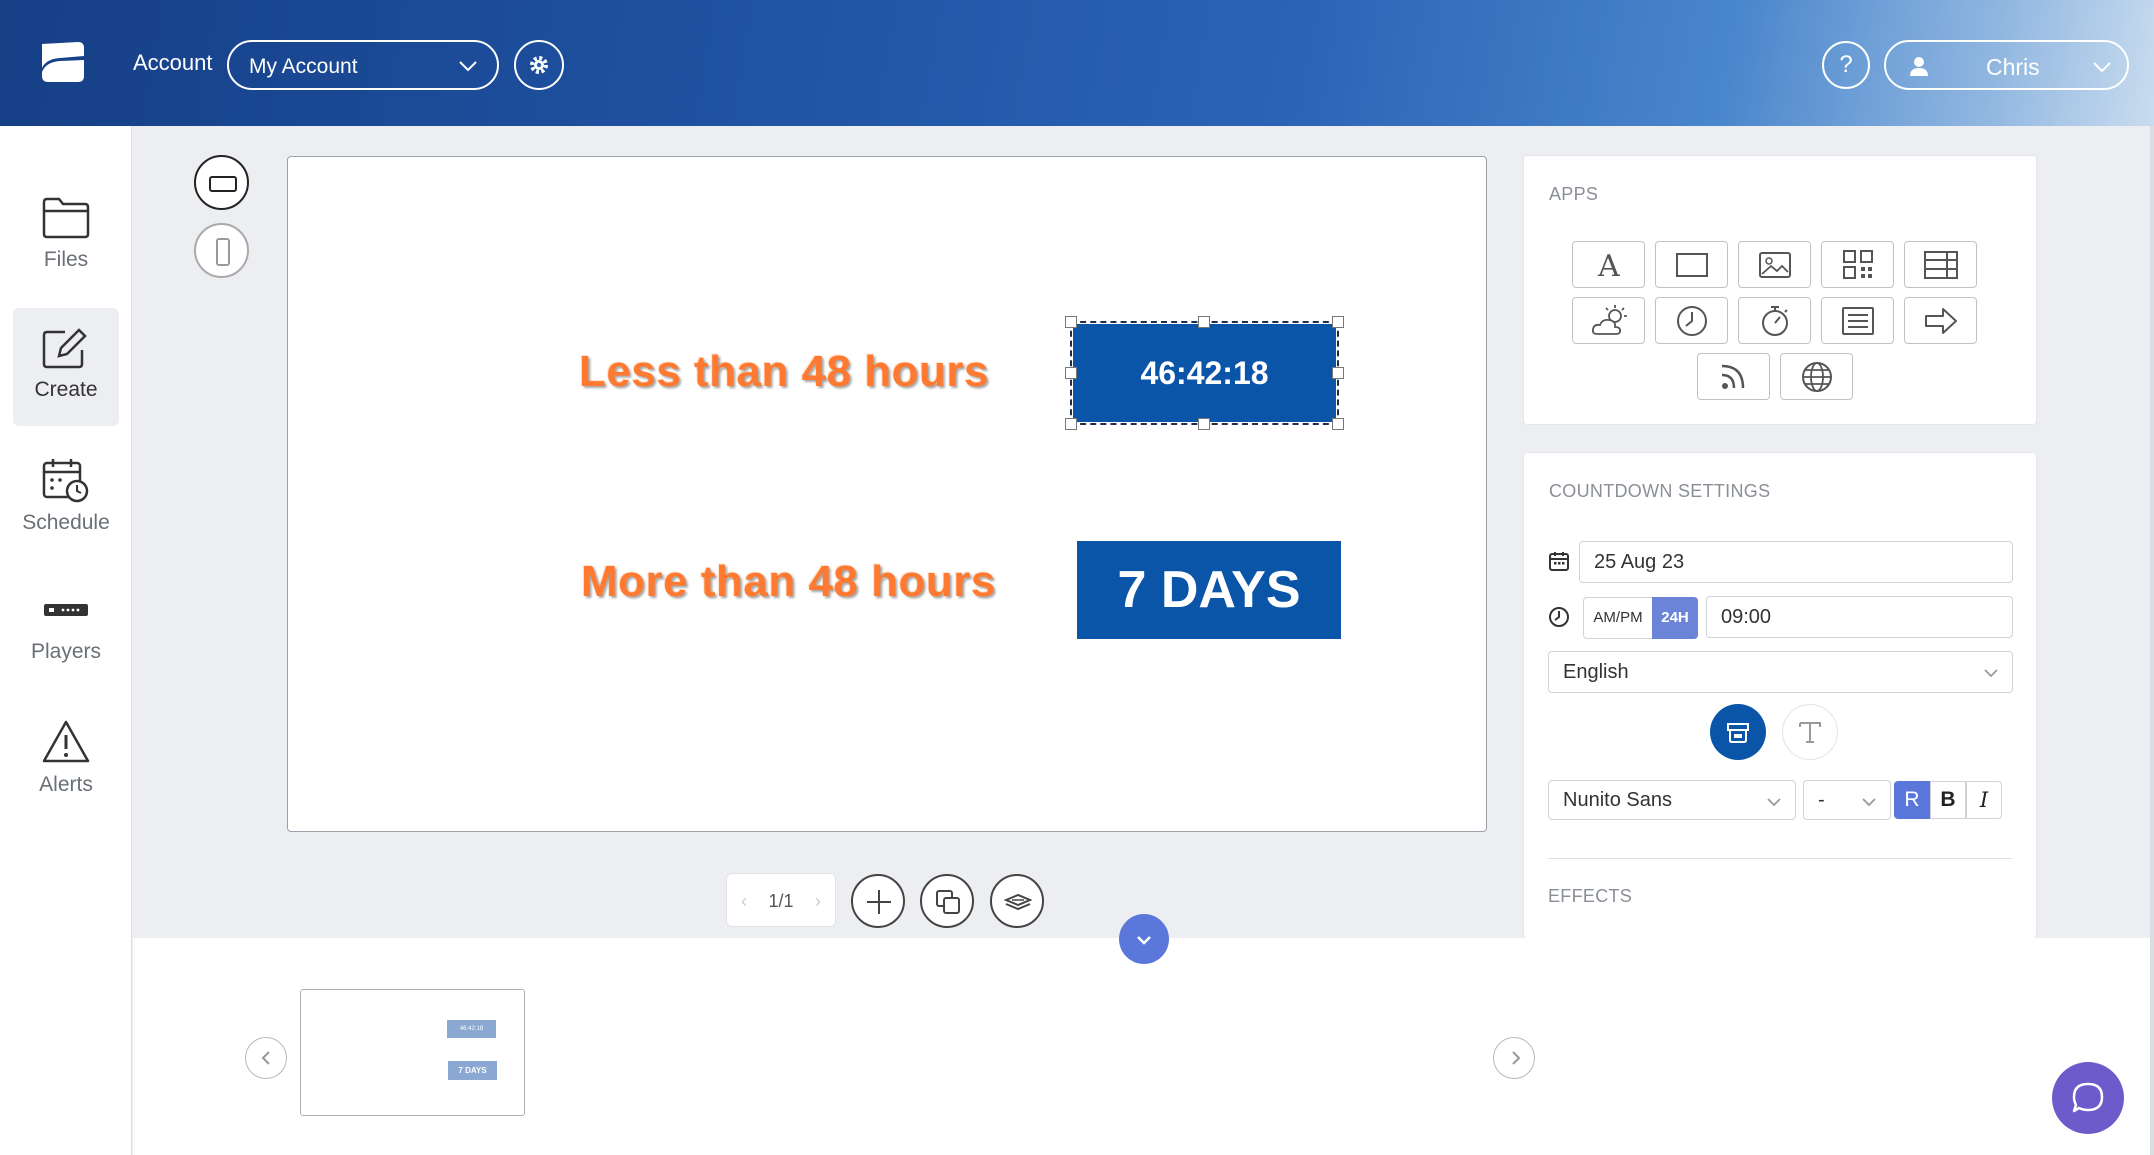 The height and width of the screenshot is (1155, 2154). I want to click on app-shape, so click(1691, 264).